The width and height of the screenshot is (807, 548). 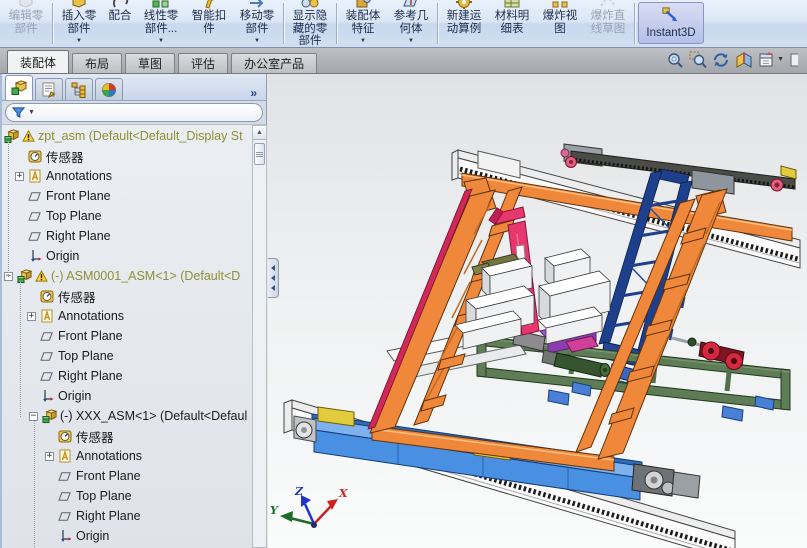 What do you see at coordinates (134, 112) in the screenshot?
I see `filter-input: ▼` at bounding box center [134, 112].